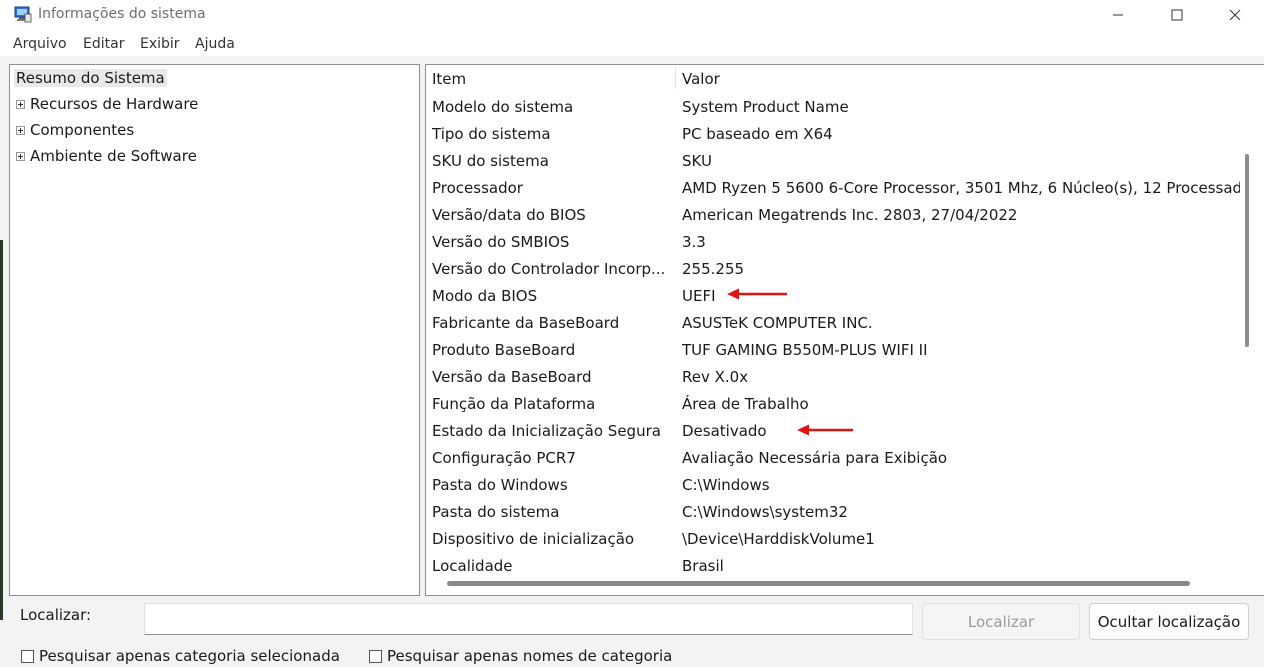 Image resolution: width=1264 pixels, height=667 pixels. Describe the element at coordinates (815, 458) in the screenshot. I see `row-value: Avaliação Necessária para Exibição` at that location.